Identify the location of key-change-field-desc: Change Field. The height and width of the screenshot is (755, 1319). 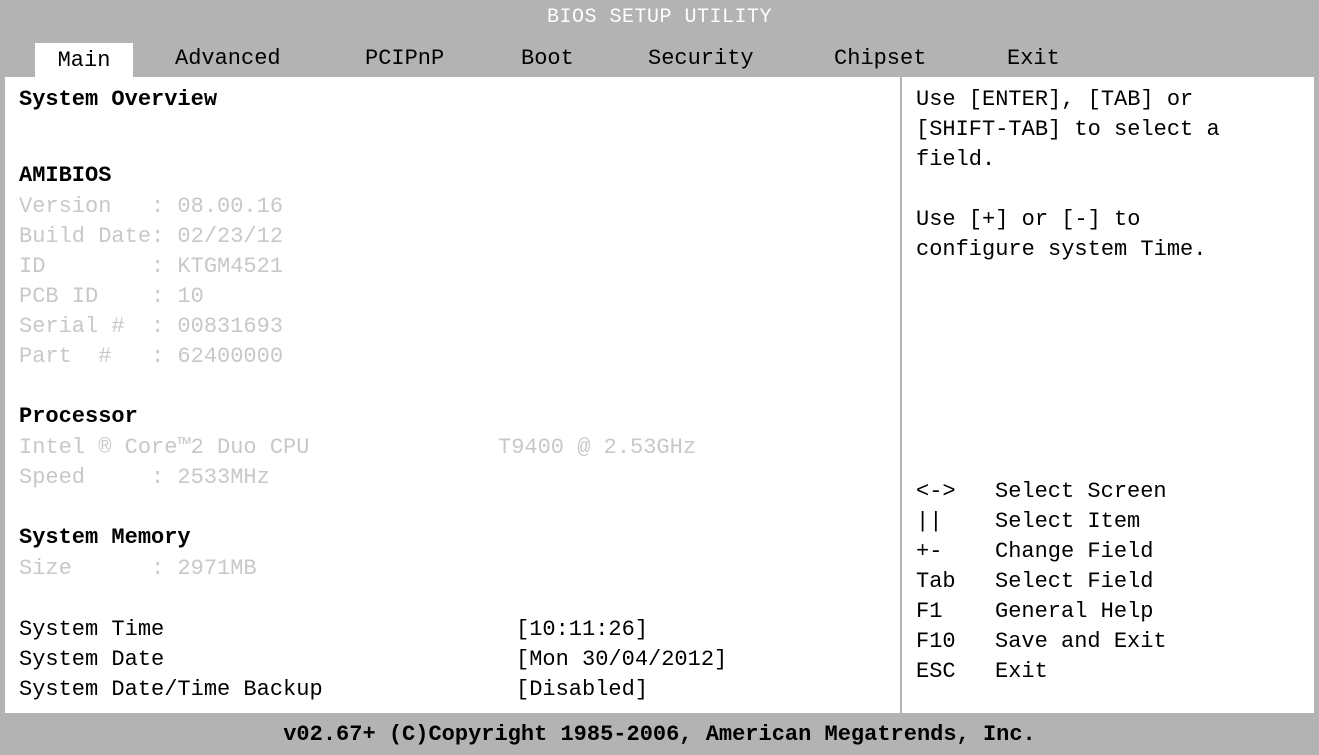
(1074, 551).